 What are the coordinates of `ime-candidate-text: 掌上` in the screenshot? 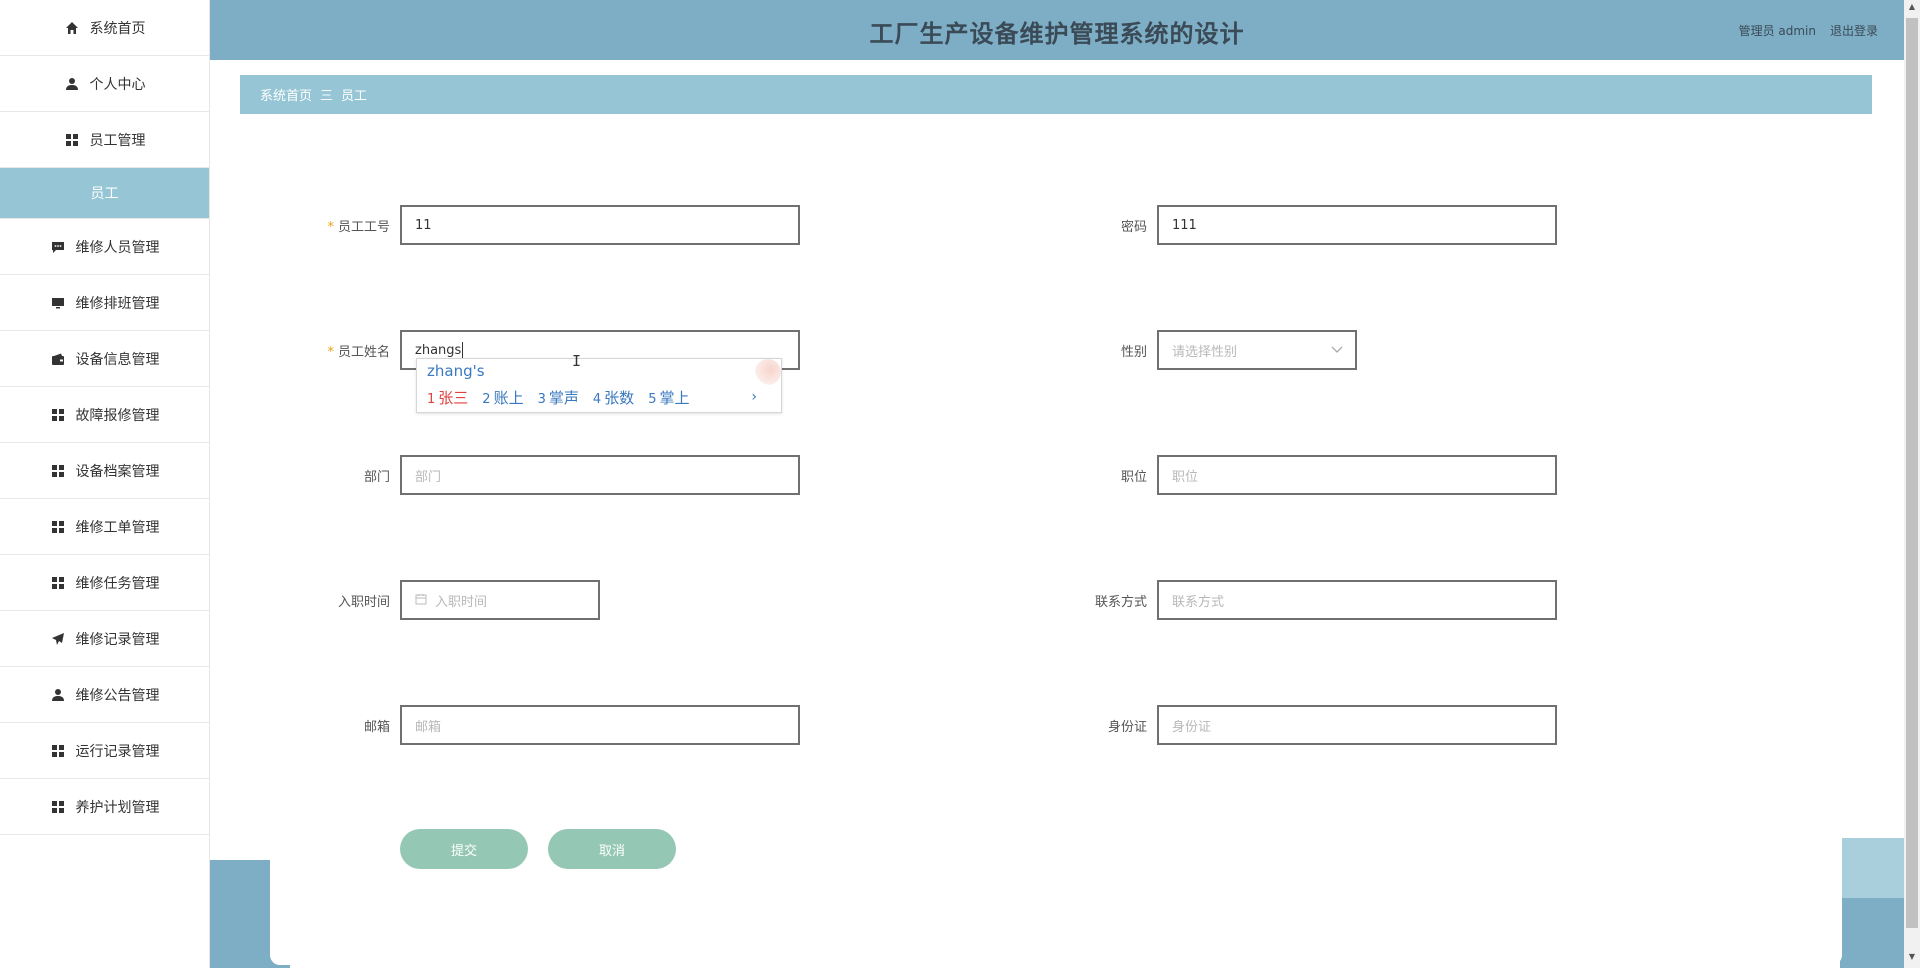 It's located at (674, 398).